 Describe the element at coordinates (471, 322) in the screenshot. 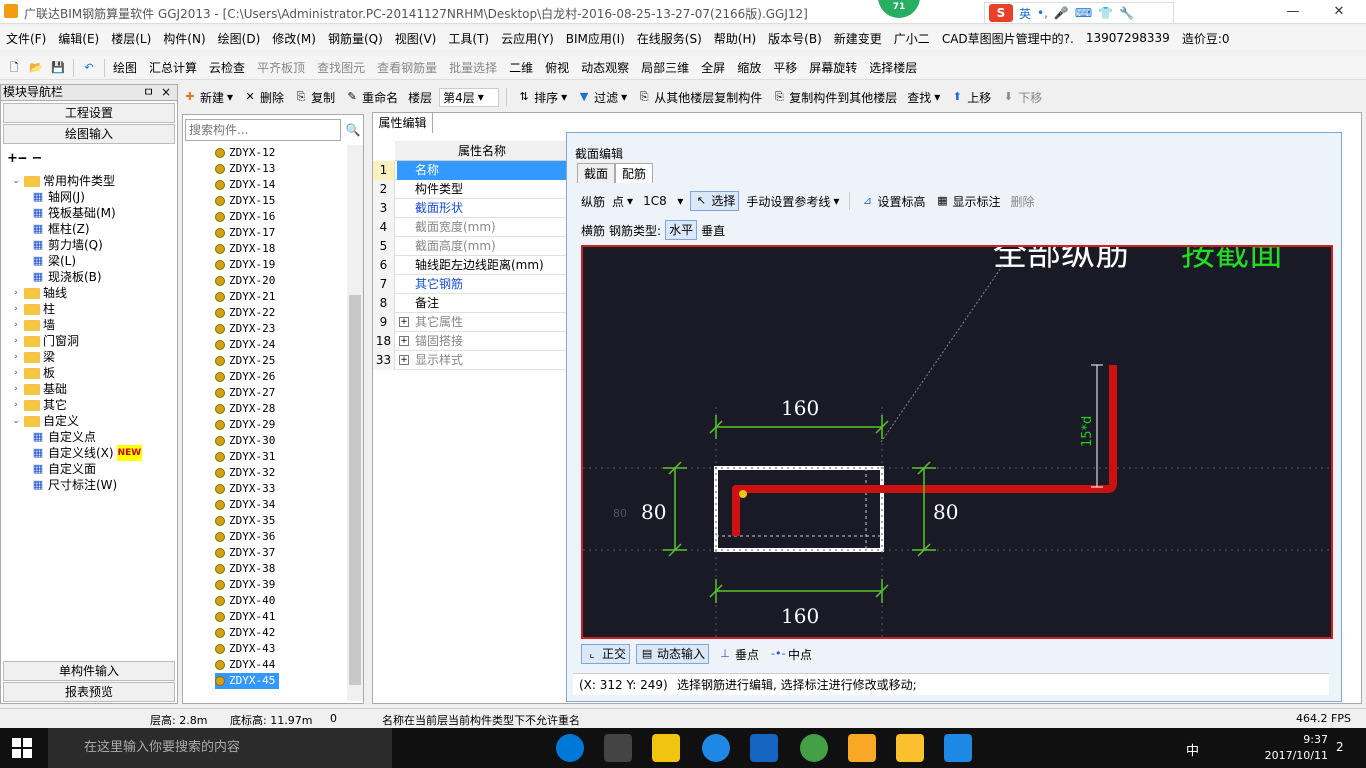

I see `property-row: 9 + 其它属性` at that location.